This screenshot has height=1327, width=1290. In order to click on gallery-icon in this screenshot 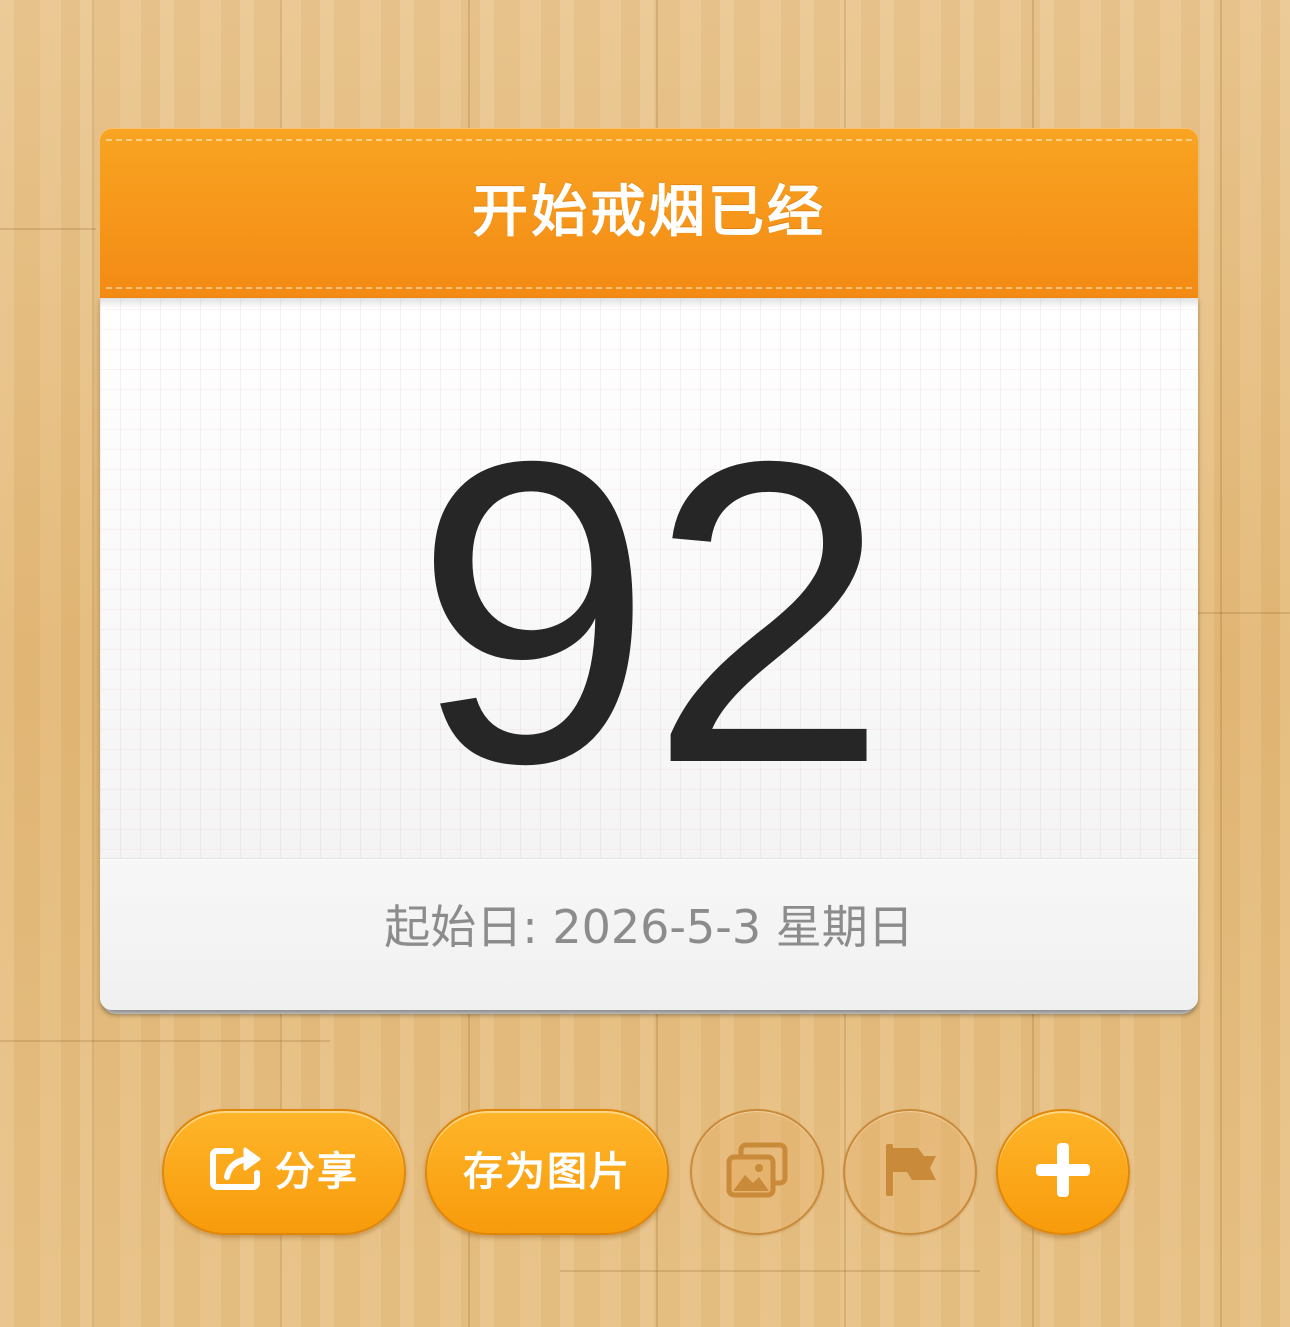, I will do `click(757, 1172)`.